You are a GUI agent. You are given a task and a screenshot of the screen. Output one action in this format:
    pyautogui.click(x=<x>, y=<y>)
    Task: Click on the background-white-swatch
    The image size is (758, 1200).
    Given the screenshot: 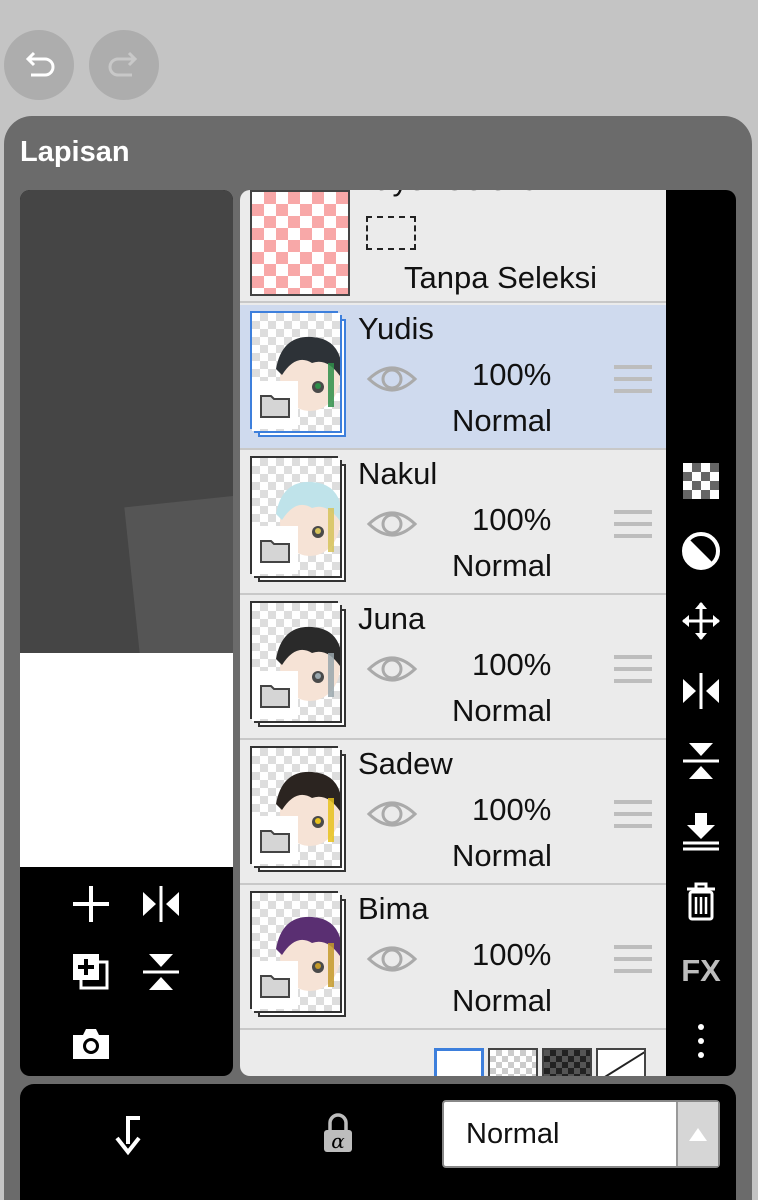 What is the action you would take?
    pyautogui.click(x=459, y=1062)
    